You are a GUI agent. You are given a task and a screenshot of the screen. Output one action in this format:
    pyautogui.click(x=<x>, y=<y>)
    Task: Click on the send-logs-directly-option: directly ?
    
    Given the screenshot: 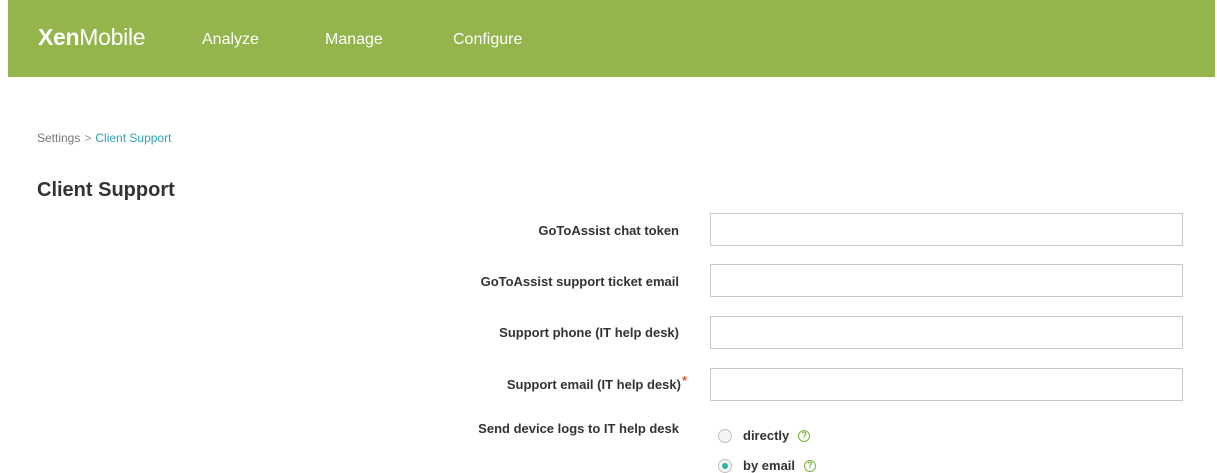 What is the action you would take?
    pyautogui.click(x=764, y=435)
    